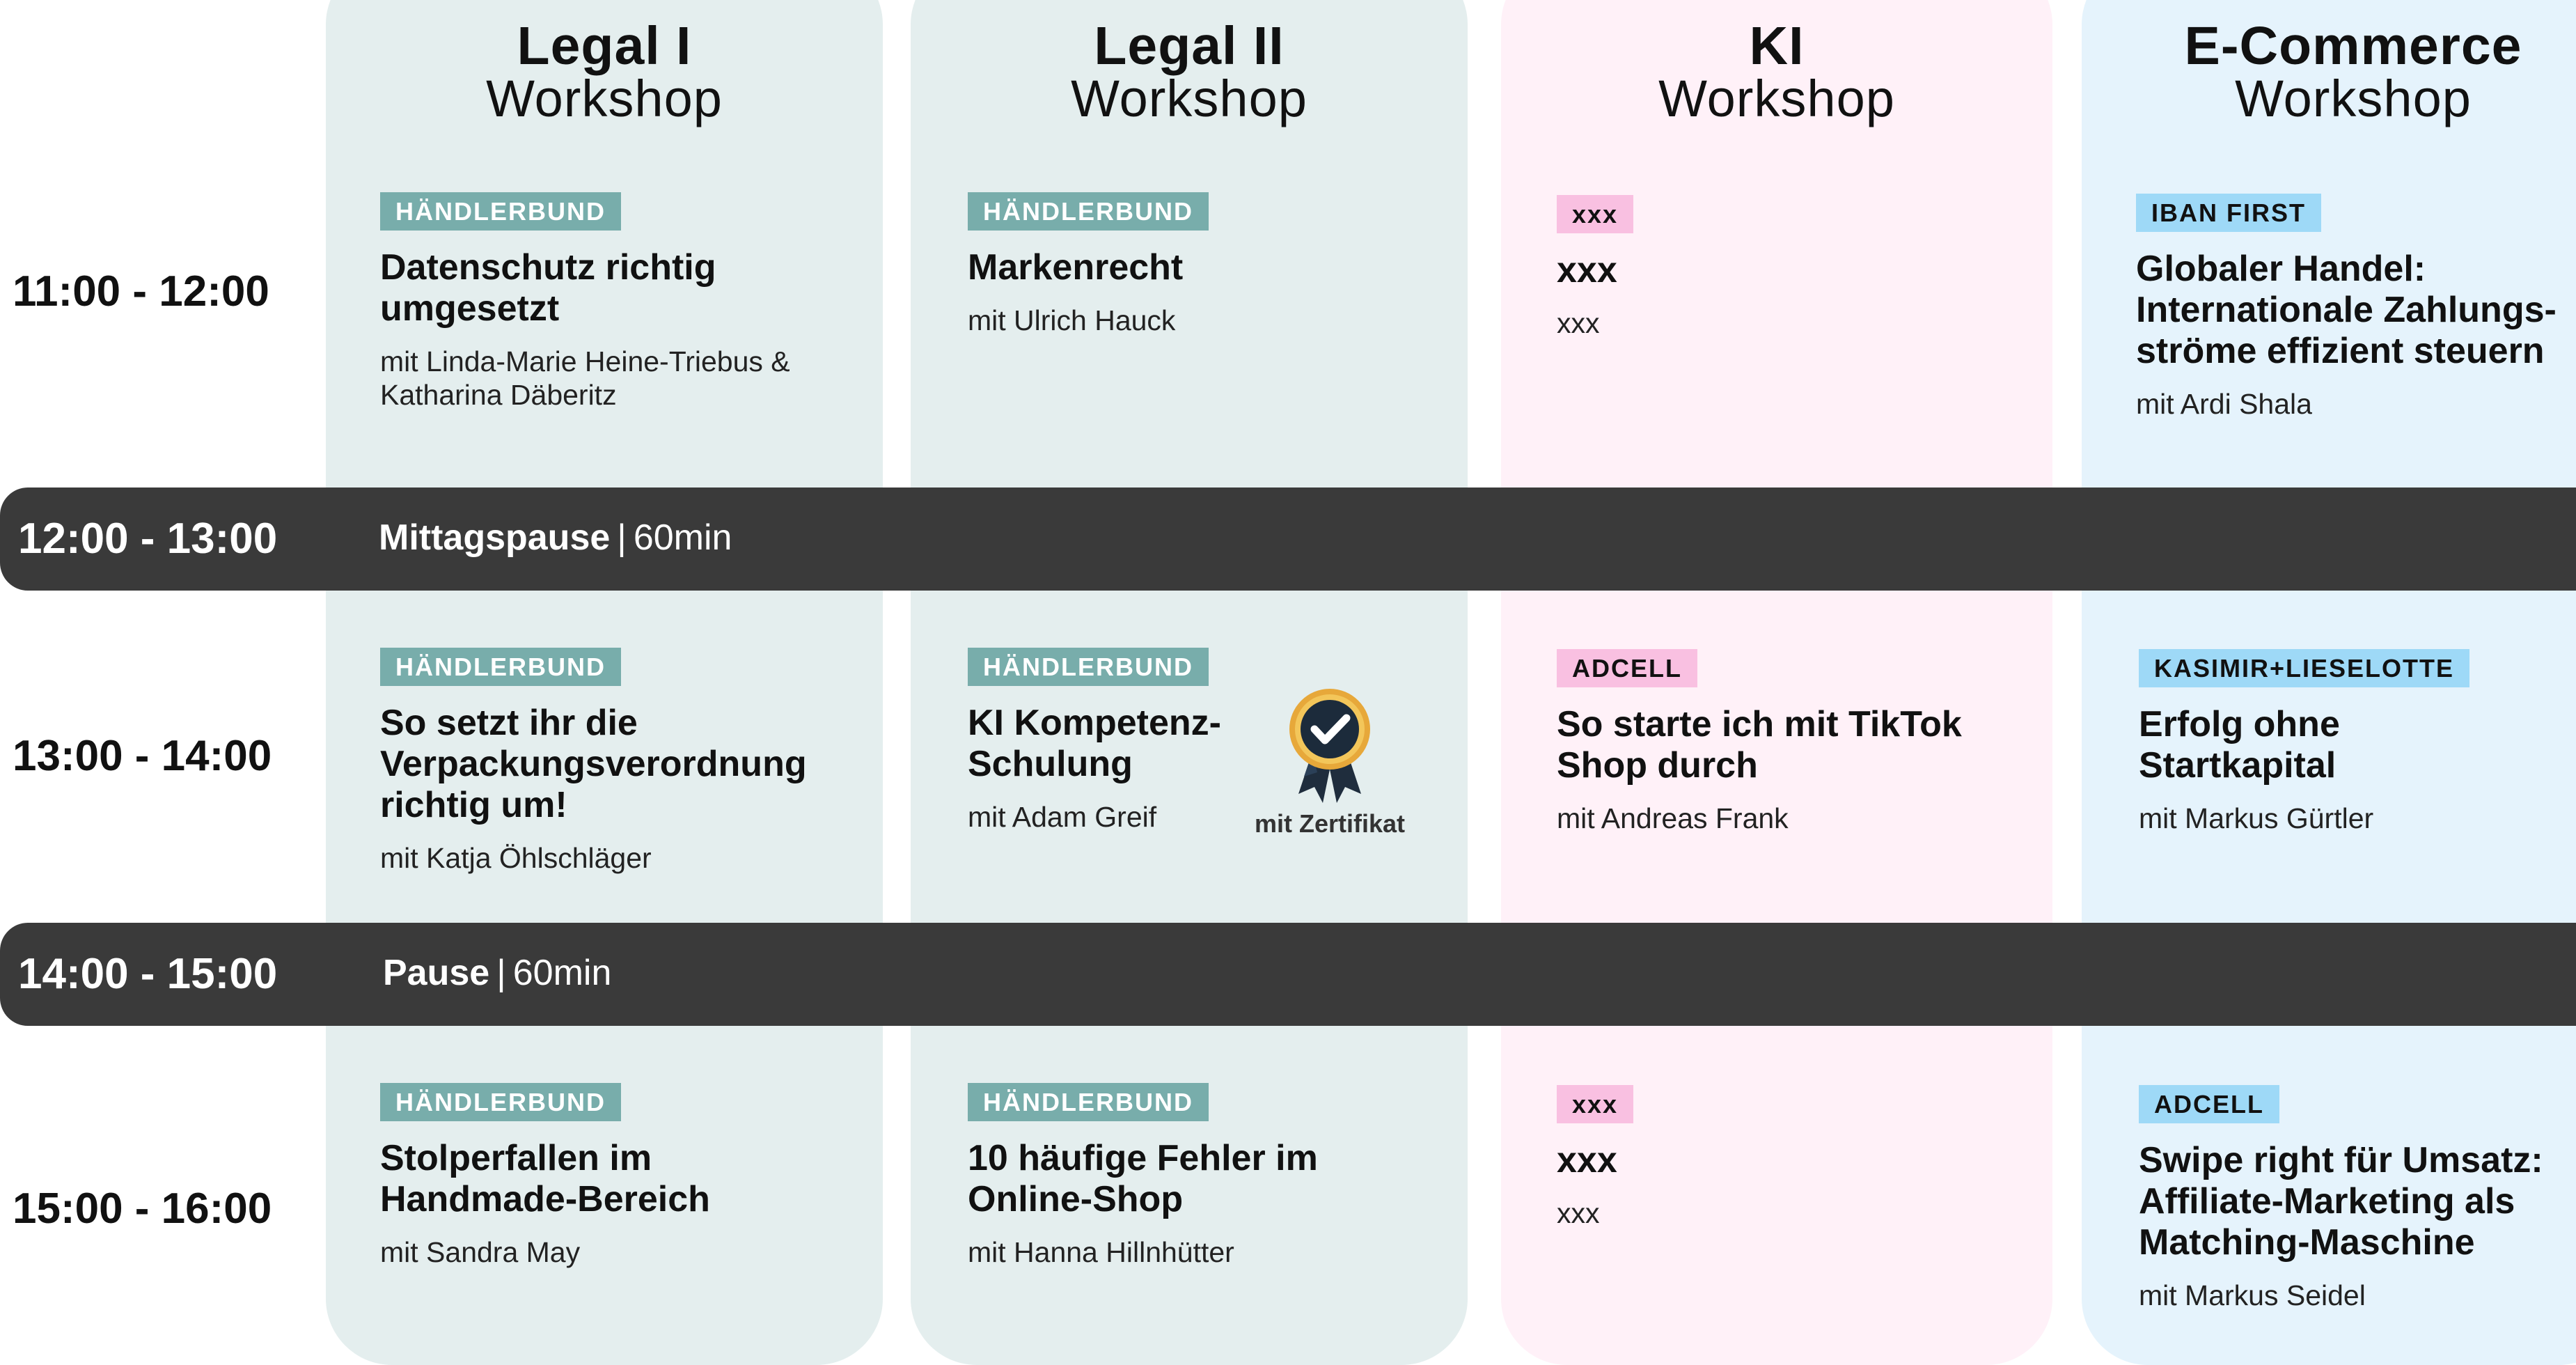  What do you see at coordinates (1759, 745) in the screenshot?
I see `session-title: So starte ich mit TikTok Shop durch` at bounding box center [1759, 745].